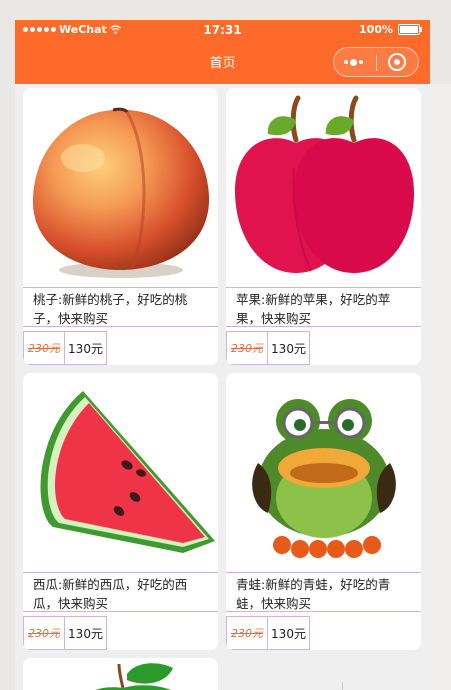  What do you see at coordinates (120, 473) in the screenshot?
I see `watermelon-image` at bounding box center [120, 473].